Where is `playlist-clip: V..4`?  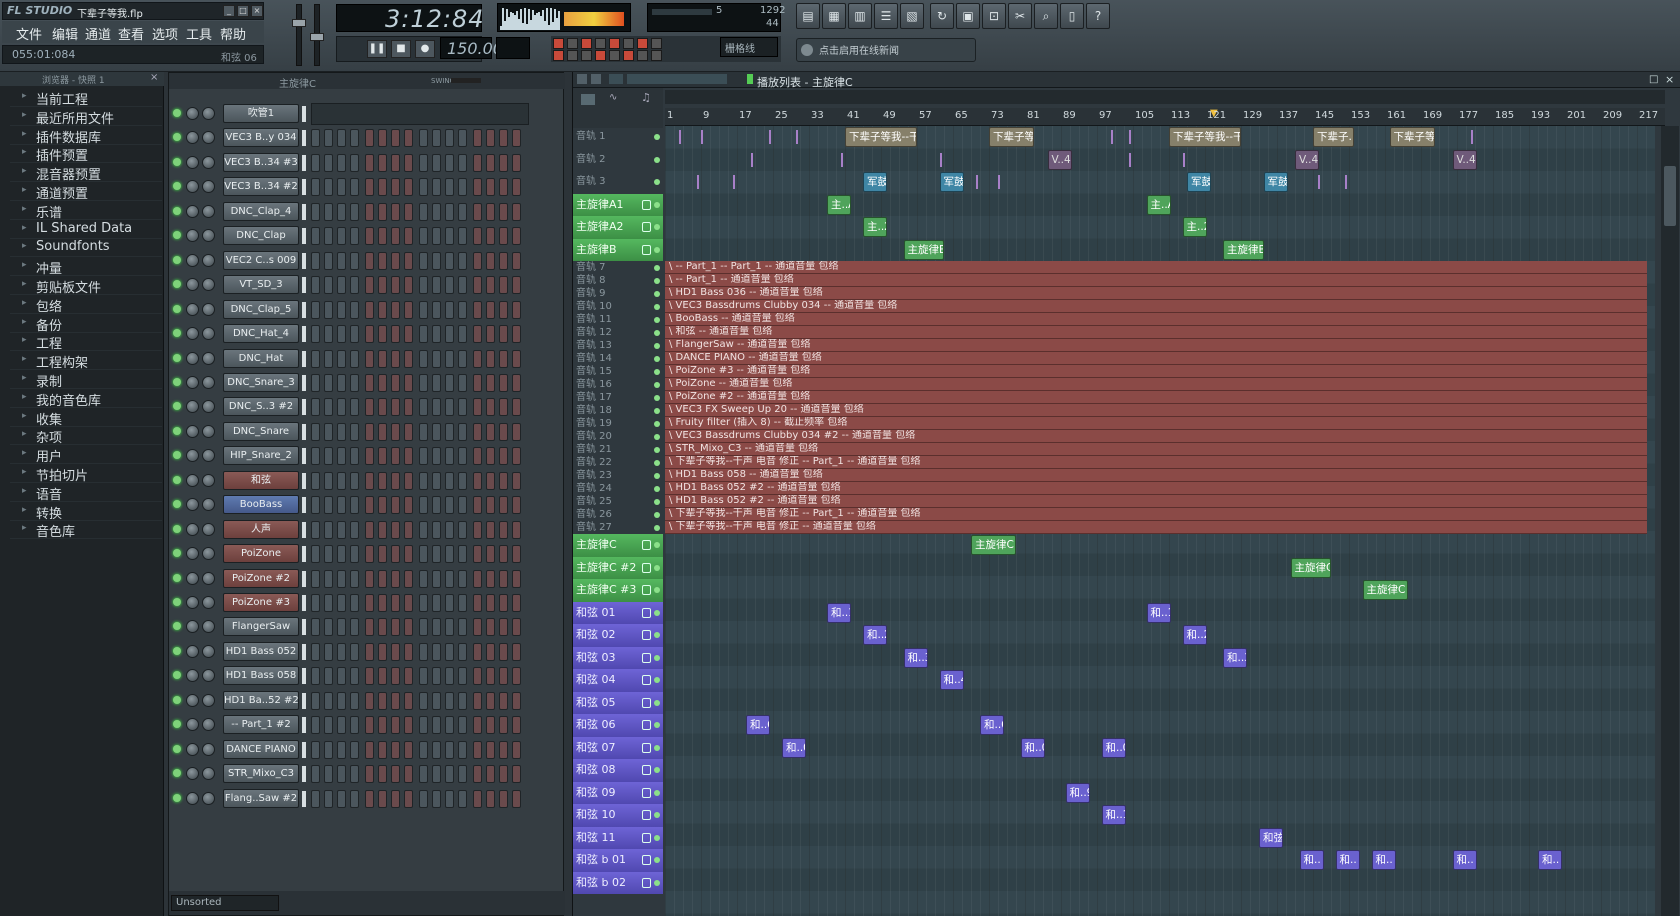
playlist-clip: V..4 is located at coordinates (1464, 159).